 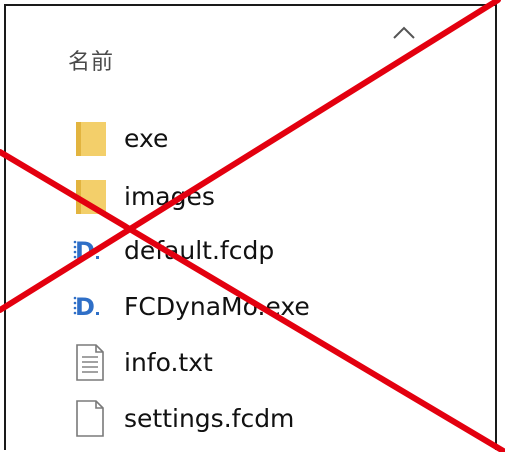 I want to click on text-file-icon, so click(x=92, y=362).